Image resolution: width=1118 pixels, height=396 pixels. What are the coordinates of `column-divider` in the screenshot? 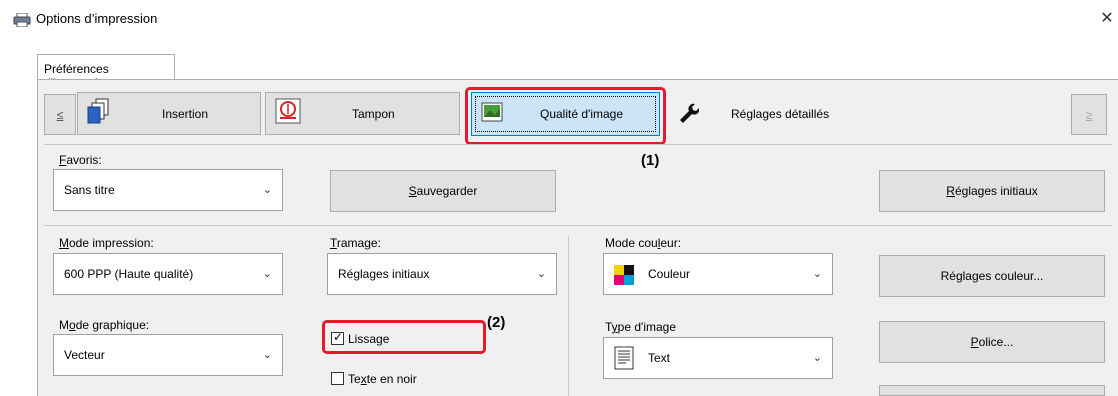 It's located at (568, 316).